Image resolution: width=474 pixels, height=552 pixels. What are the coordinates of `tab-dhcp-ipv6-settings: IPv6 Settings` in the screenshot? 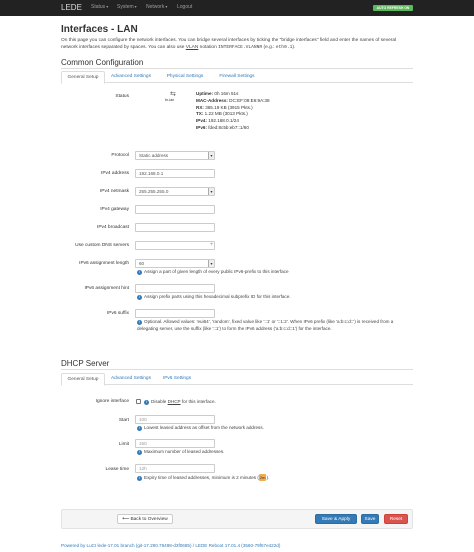 It's located at (177, 379).